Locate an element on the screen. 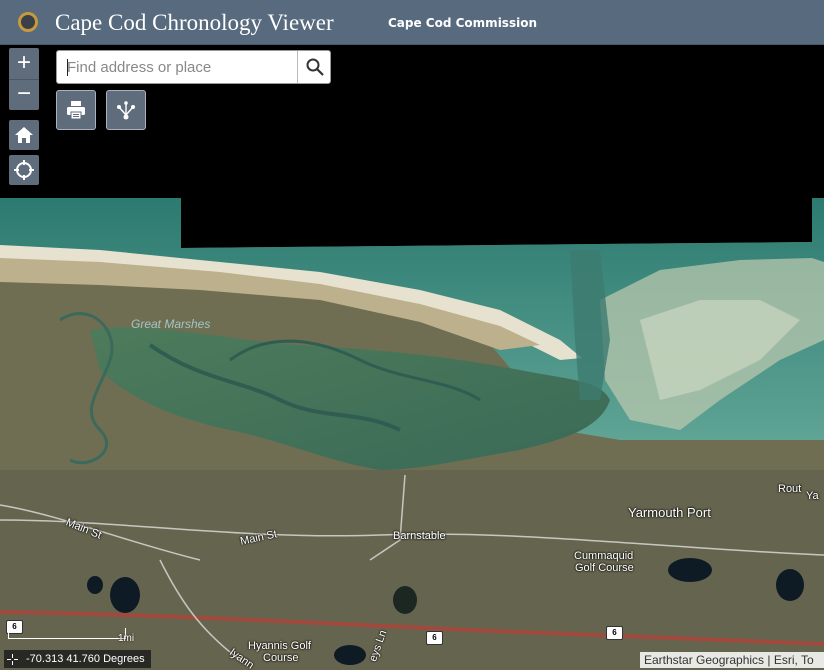  scale-bar is located at coordinates (67, 633).